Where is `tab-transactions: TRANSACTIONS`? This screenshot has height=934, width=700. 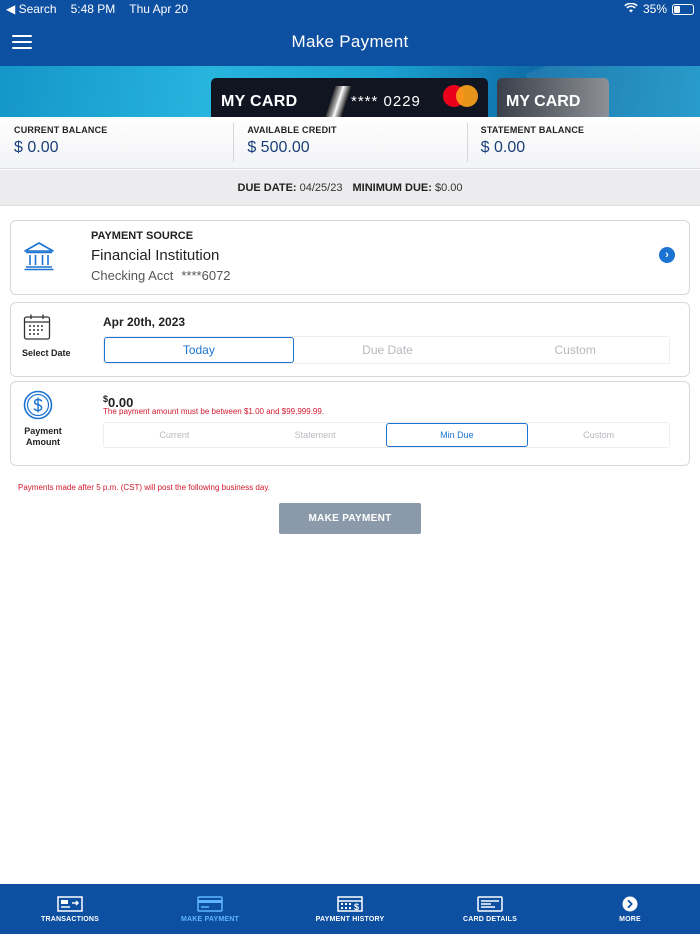 tab-transactions: TRANSACTIONS is located at coordinates (70, 909).